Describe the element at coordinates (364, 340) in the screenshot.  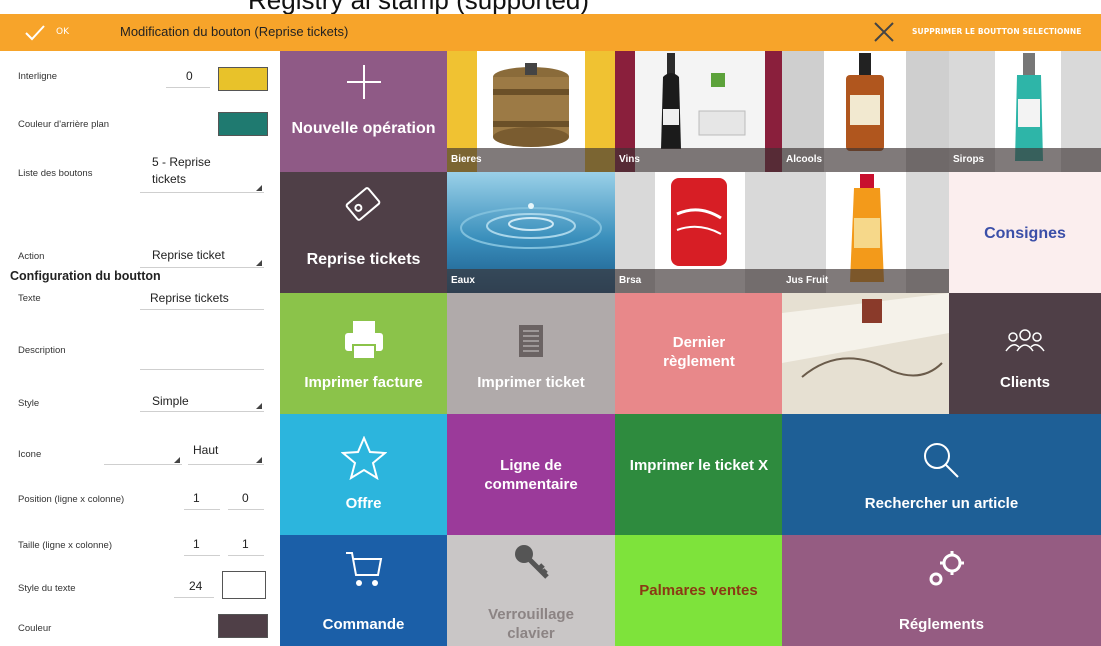
I see `printer-icon` at that location.